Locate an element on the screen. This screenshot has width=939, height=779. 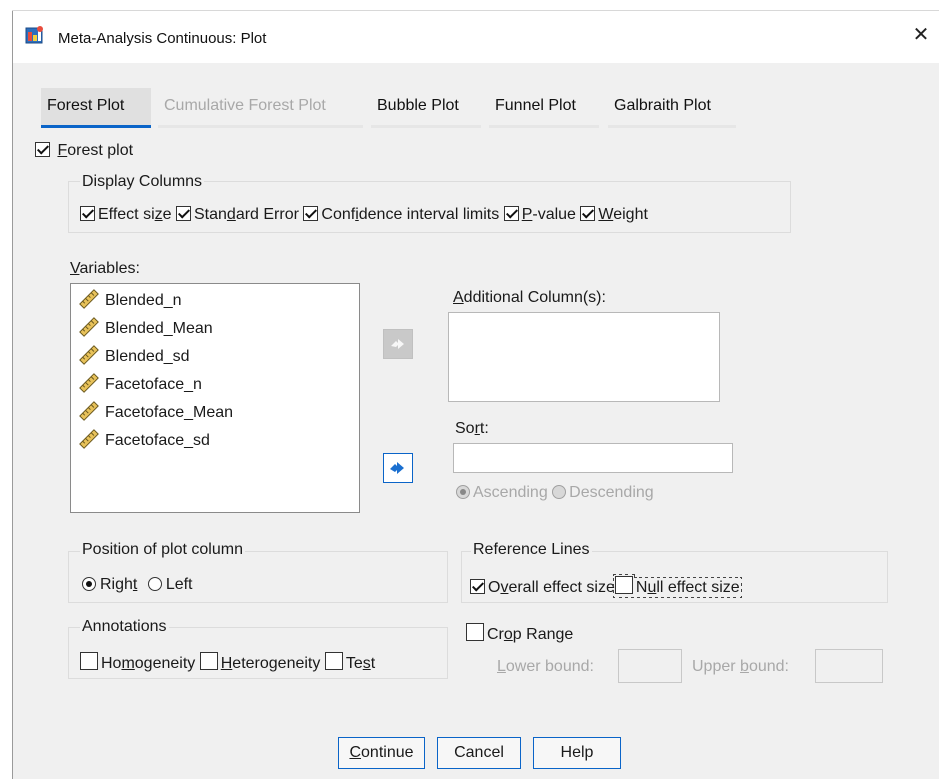
continue-button: Continue is located at coordinates (381, 753).